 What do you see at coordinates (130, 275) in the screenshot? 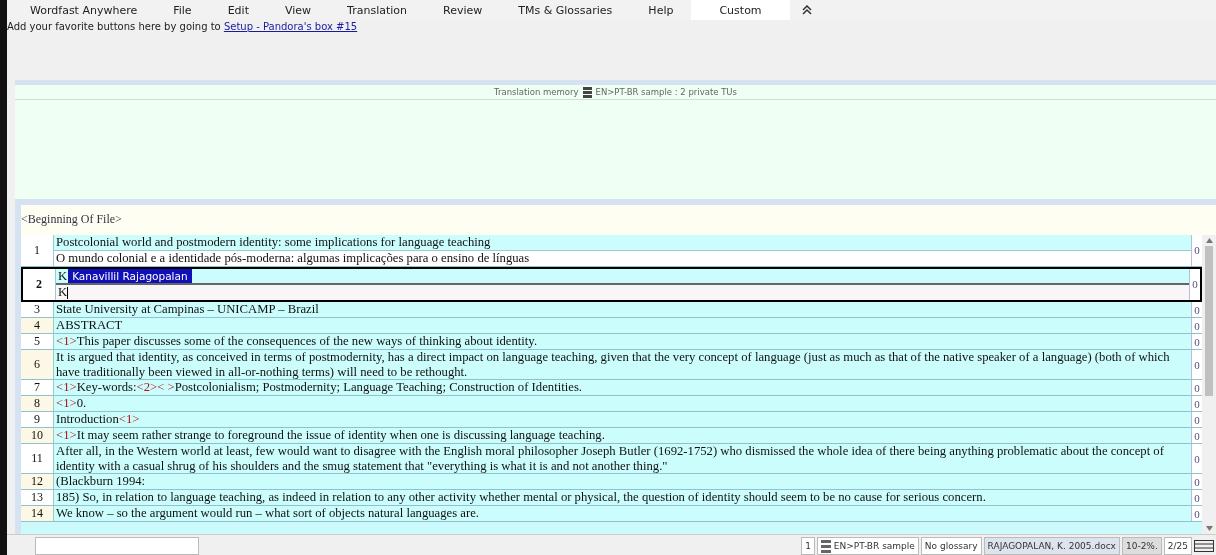
I see `autocomplete-suggestion: Kanavillil Rajagopalan` at bounding box center [130, 275].